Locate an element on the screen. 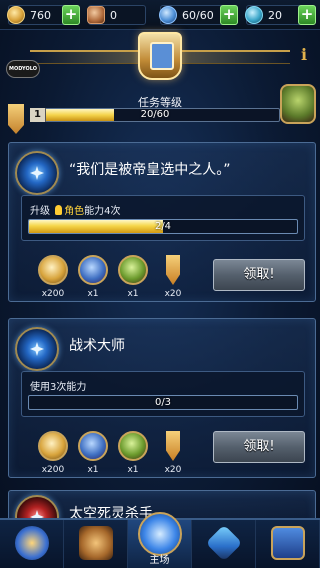 This screenshot has width=320, height=568. objective-text: 使用3次能力 is located at coordinates (58, 387).